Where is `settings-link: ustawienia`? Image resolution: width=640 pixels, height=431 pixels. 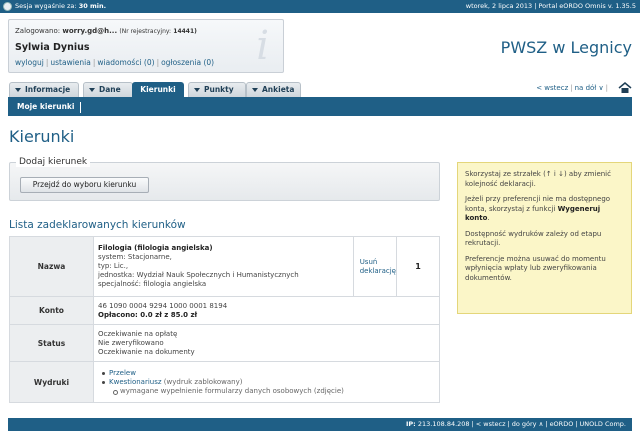 settings-link: ustawienia is located at coordinates (70, 62).